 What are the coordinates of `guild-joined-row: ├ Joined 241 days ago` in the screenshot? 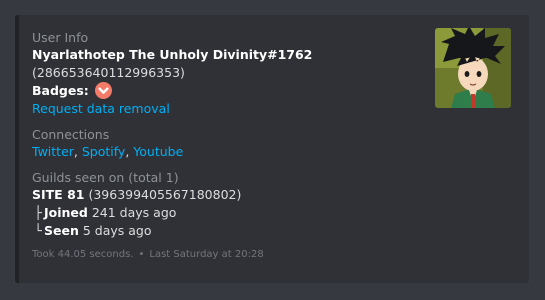 It's located at (232, 213).